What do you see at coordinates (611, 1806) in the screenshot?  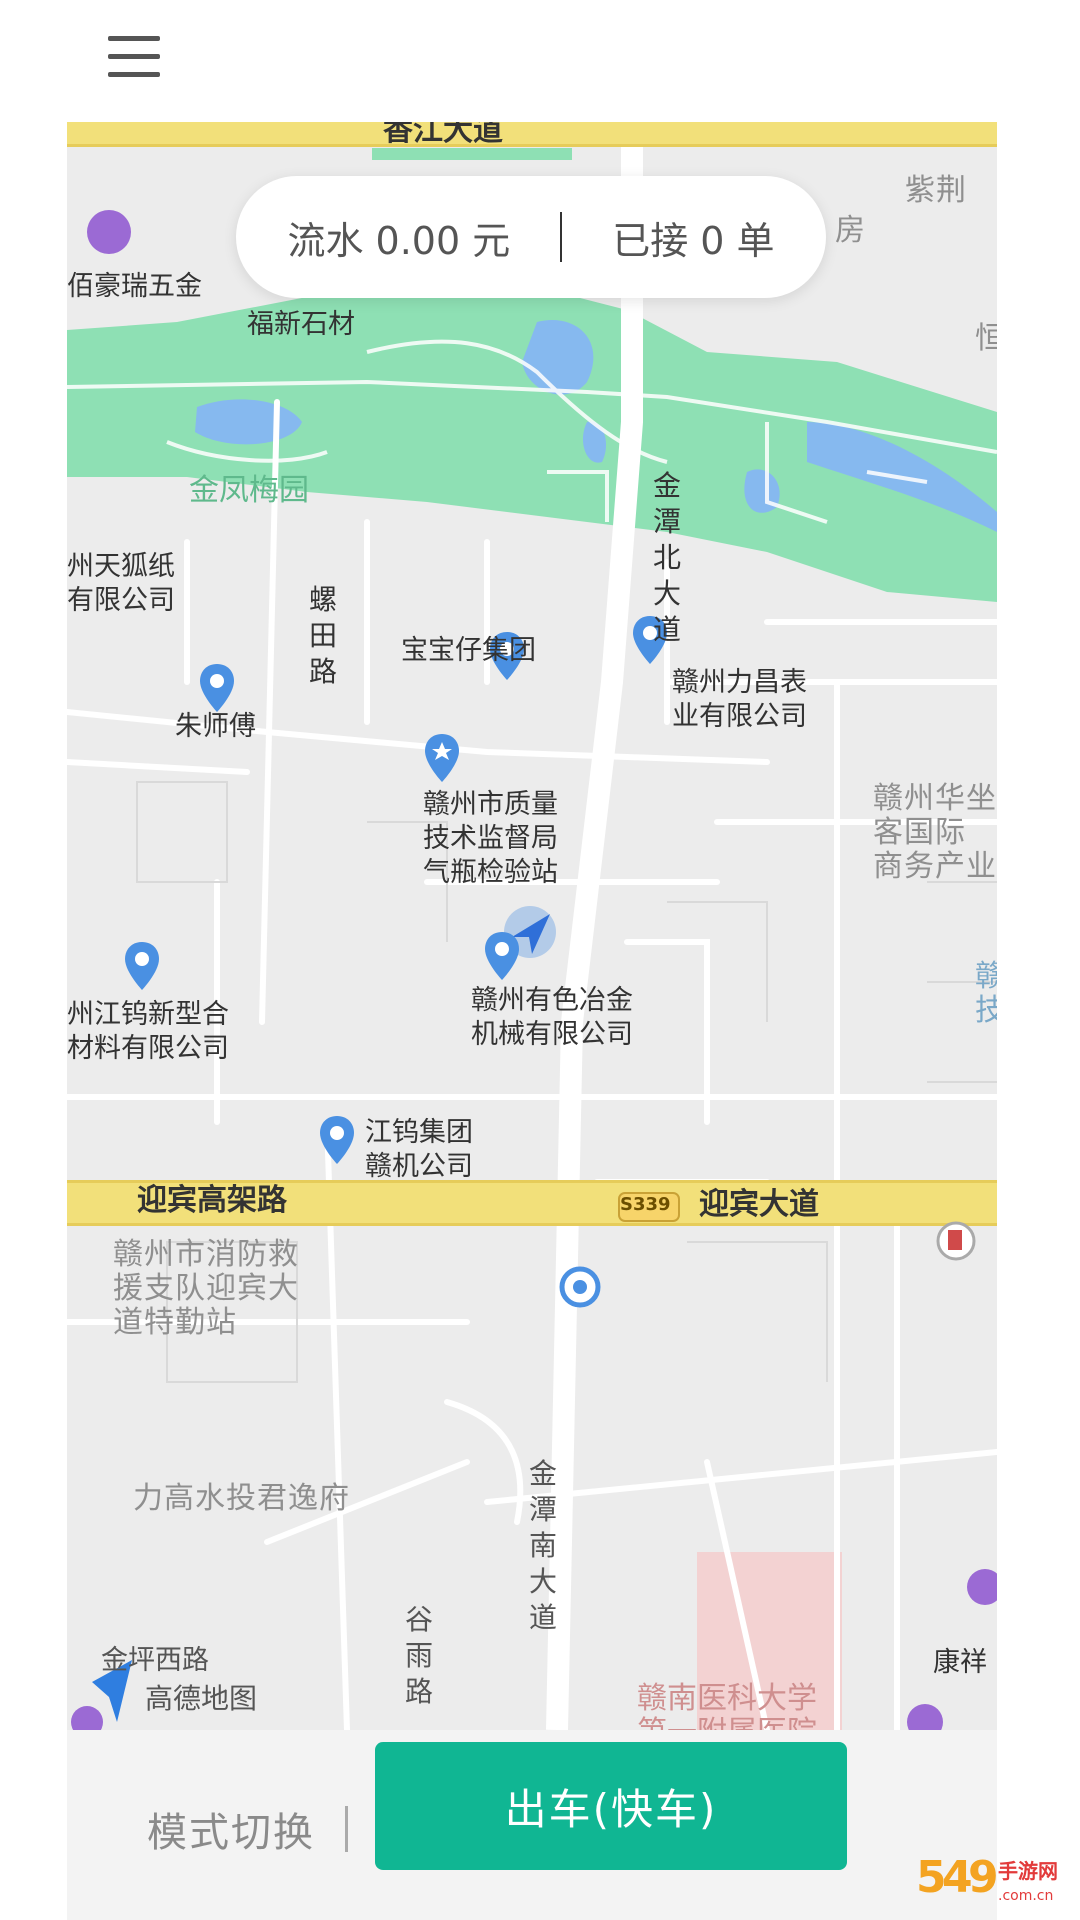 I see `start-driving-button: 出车(快车)` at bounding box center [611, 1806].